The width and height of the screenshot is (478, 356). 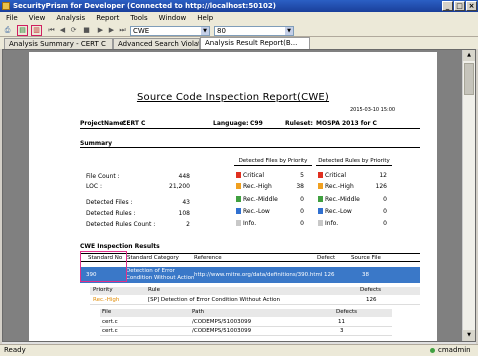 I want to click on priority-info-files: Info., so click(x=246, y=223).